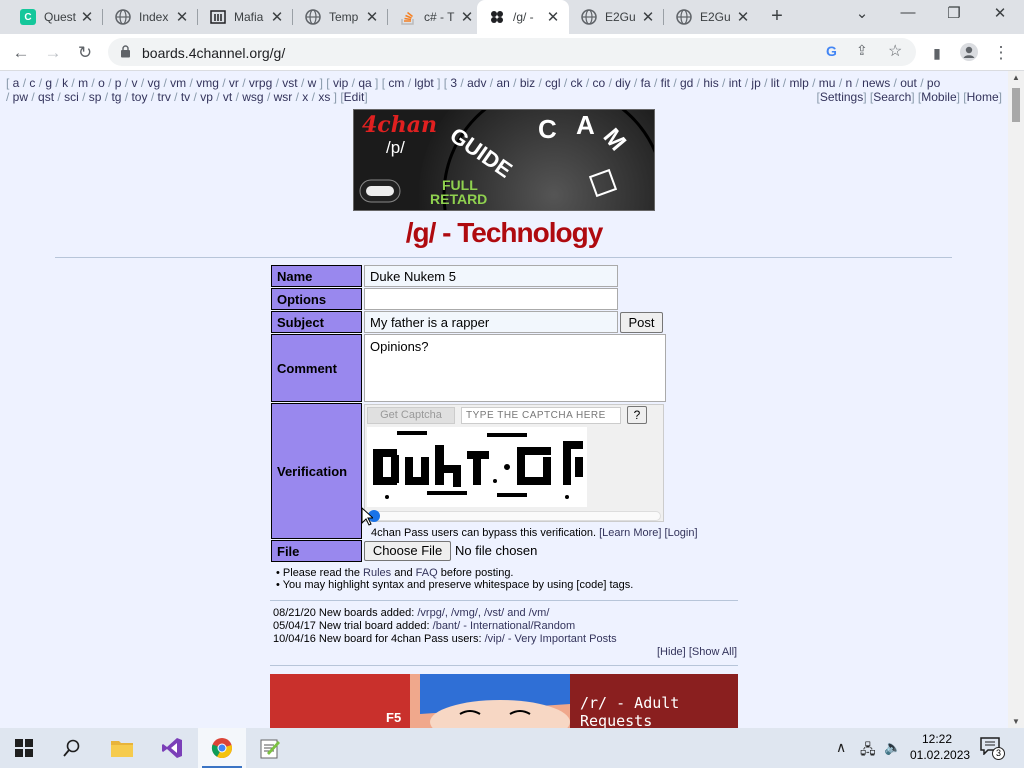 This screenshot has width=1024, height=768. I want to click on rules-link: Rules, so click(377, 573).